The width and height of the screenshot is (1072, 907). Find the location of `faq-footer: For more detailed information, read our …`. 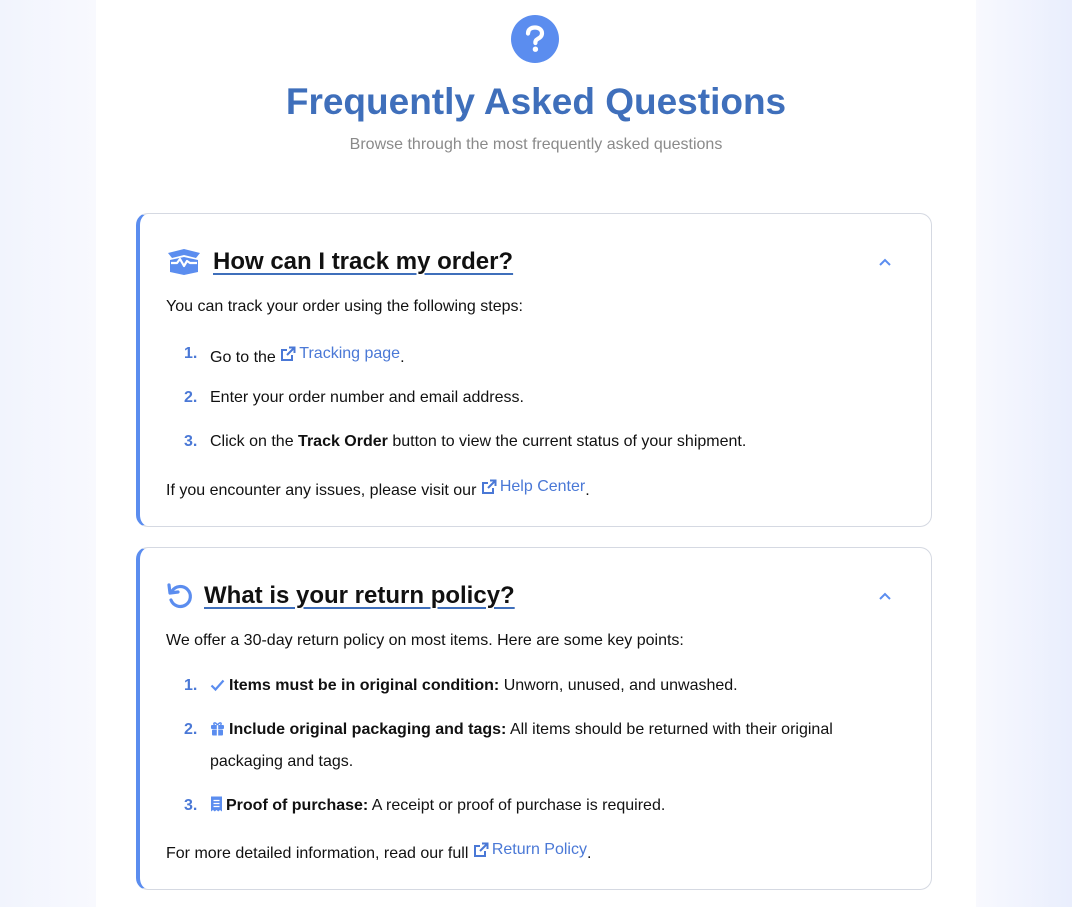

faq-footer: For more detailed information, read our … is located at coordinates (379, 850).